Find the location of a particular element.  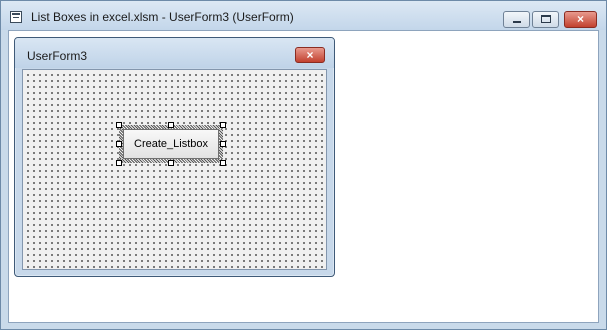

userform-title: UserForm3 is located at coordinates (57, 56).